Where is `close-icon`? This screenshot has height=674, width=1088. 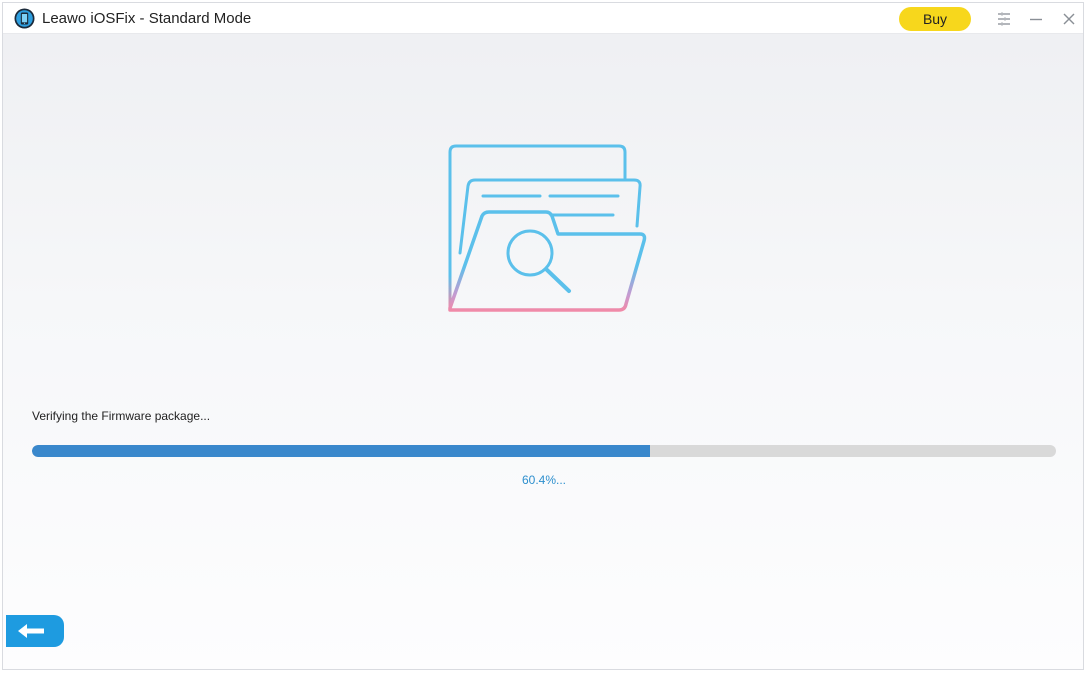 close-icon is located at coordinates (1069, 19).